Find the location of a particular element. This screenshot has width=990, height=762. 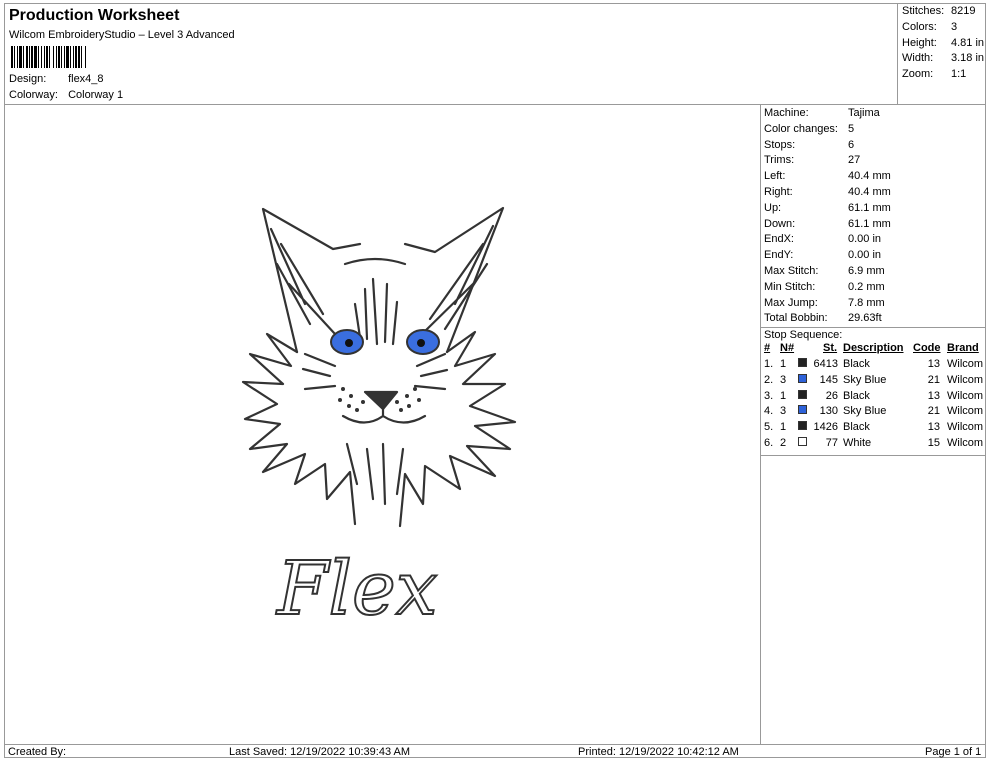

column-header: Code is located at coordinates (927, 348).